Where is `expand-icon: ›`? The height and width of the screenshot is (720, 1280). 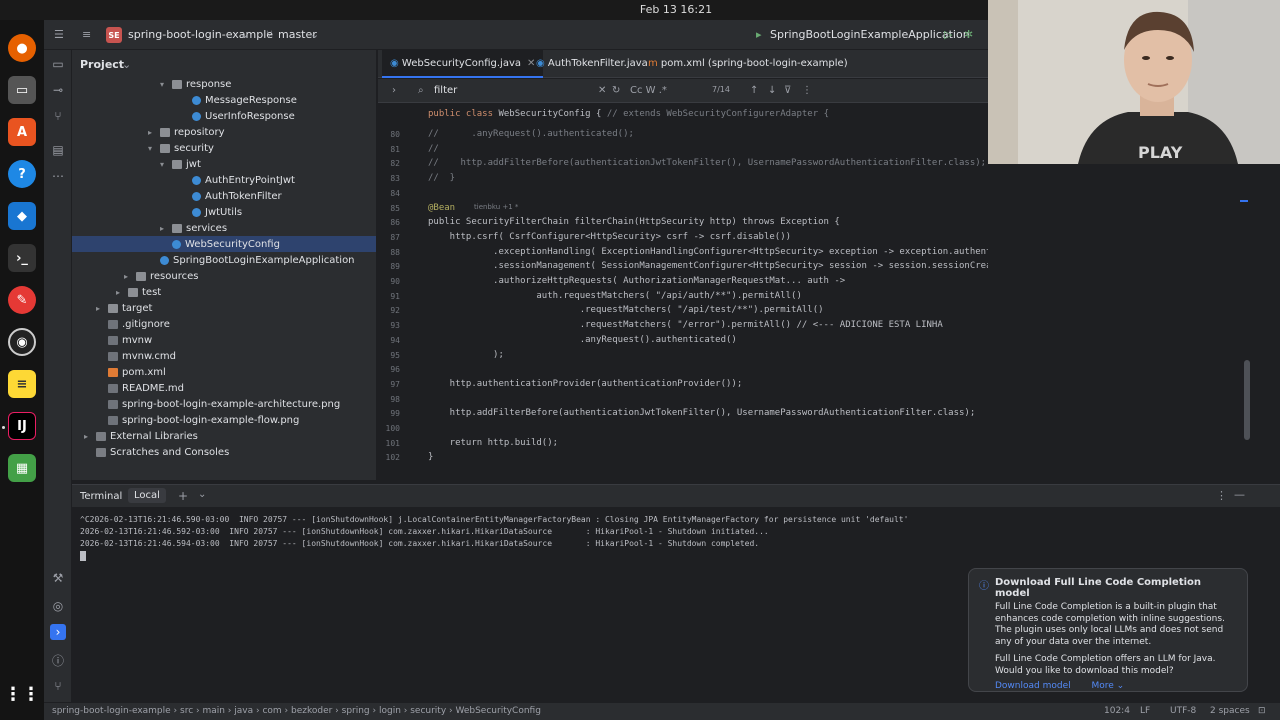
expand-icon: › is located at coordinates (394, 90).